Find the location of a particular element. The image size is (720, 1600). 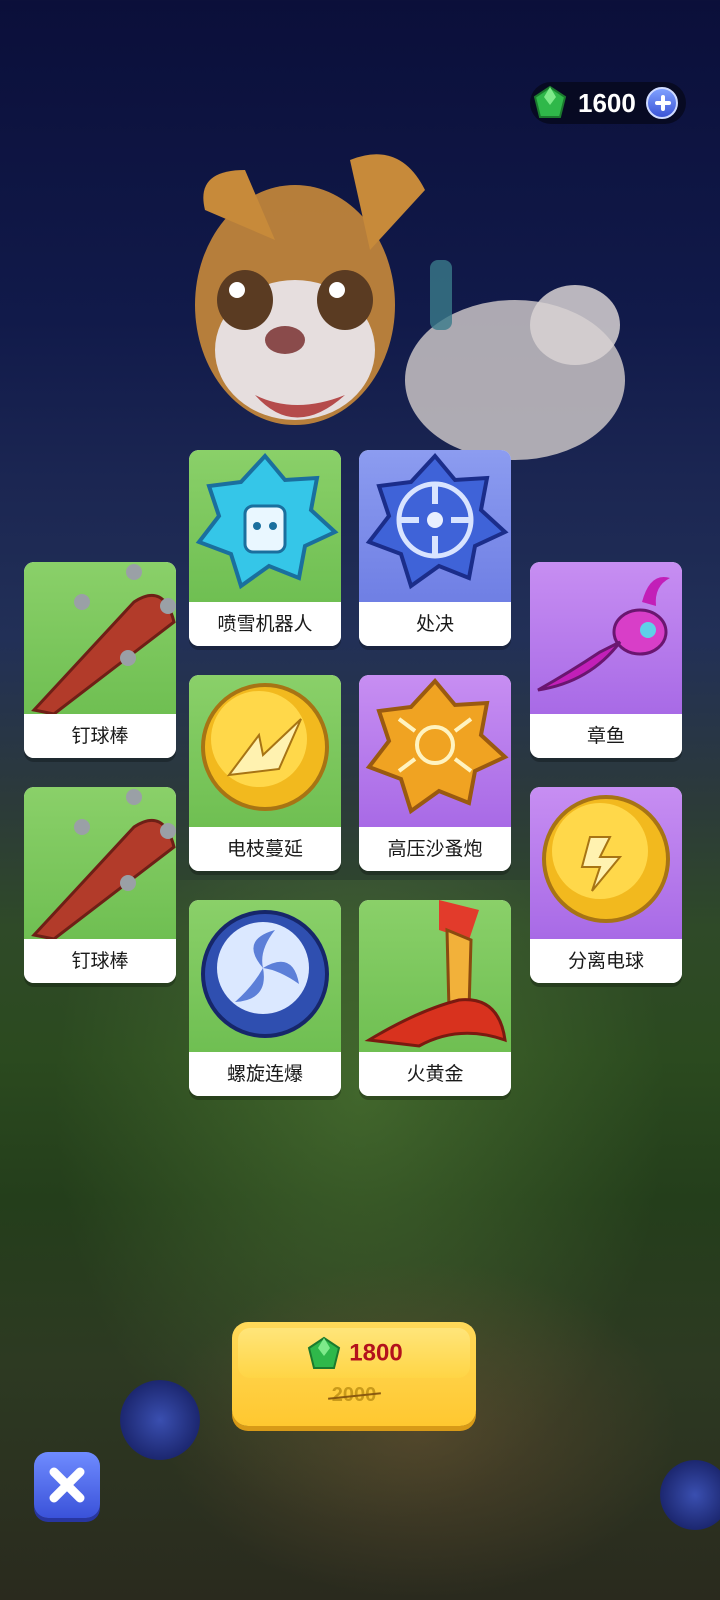

flea-cannon-icon is located at coordinates (437, 746).